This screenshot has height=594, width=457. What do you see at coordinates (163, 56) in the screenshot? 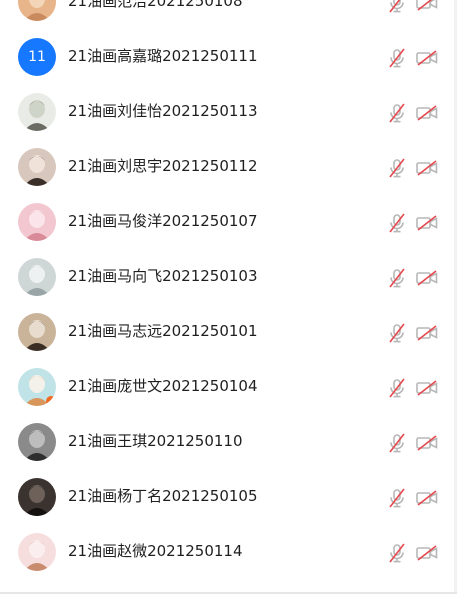
I see `participant-name: 21油画高嘉璐2021250111` at bounding box center [163, 56].